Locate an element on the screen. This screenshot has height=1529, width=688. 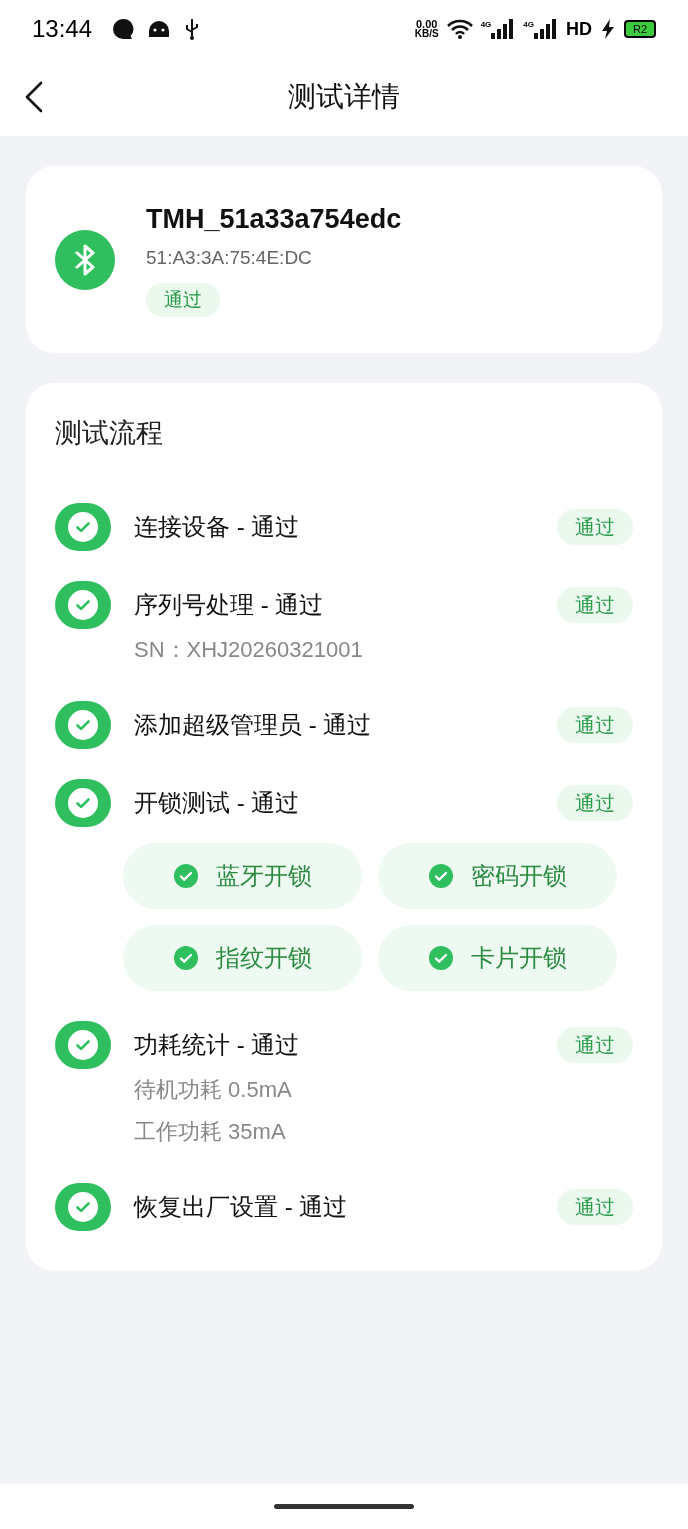
chat-icon is located at coordinates (123, 29).